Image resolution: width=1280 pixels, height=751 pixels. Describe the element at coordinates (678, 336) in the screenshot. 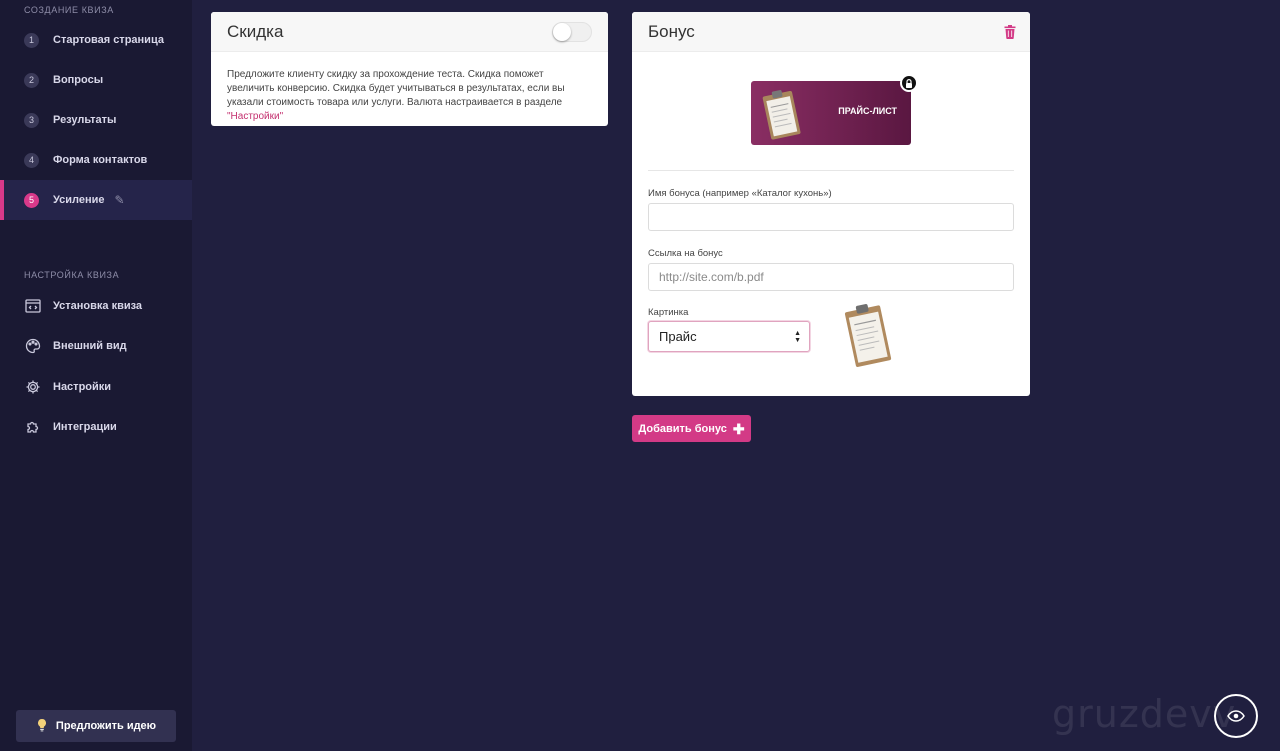

I see `image-select-value: Прайс` at that location.